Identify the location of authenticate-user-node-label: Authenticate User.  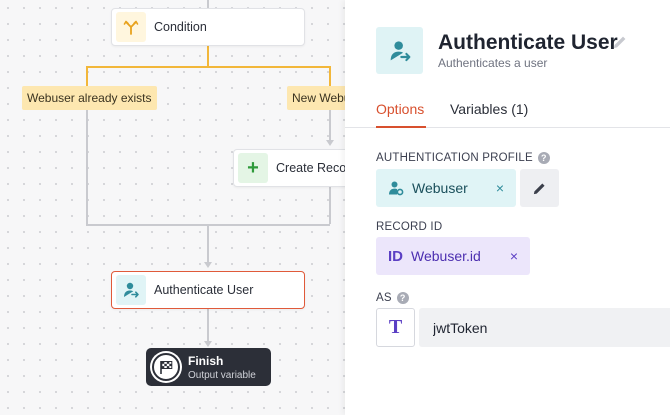
(204, 290).